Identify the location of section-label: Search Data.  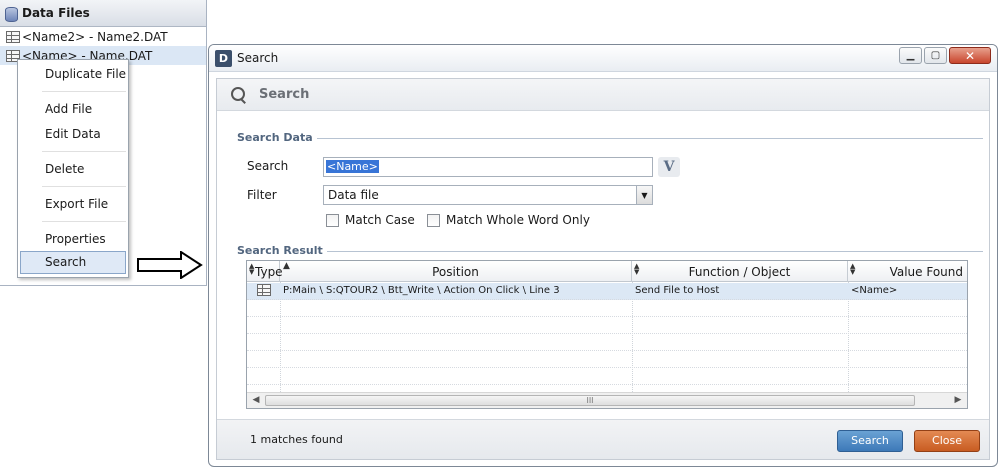
(277, 137).